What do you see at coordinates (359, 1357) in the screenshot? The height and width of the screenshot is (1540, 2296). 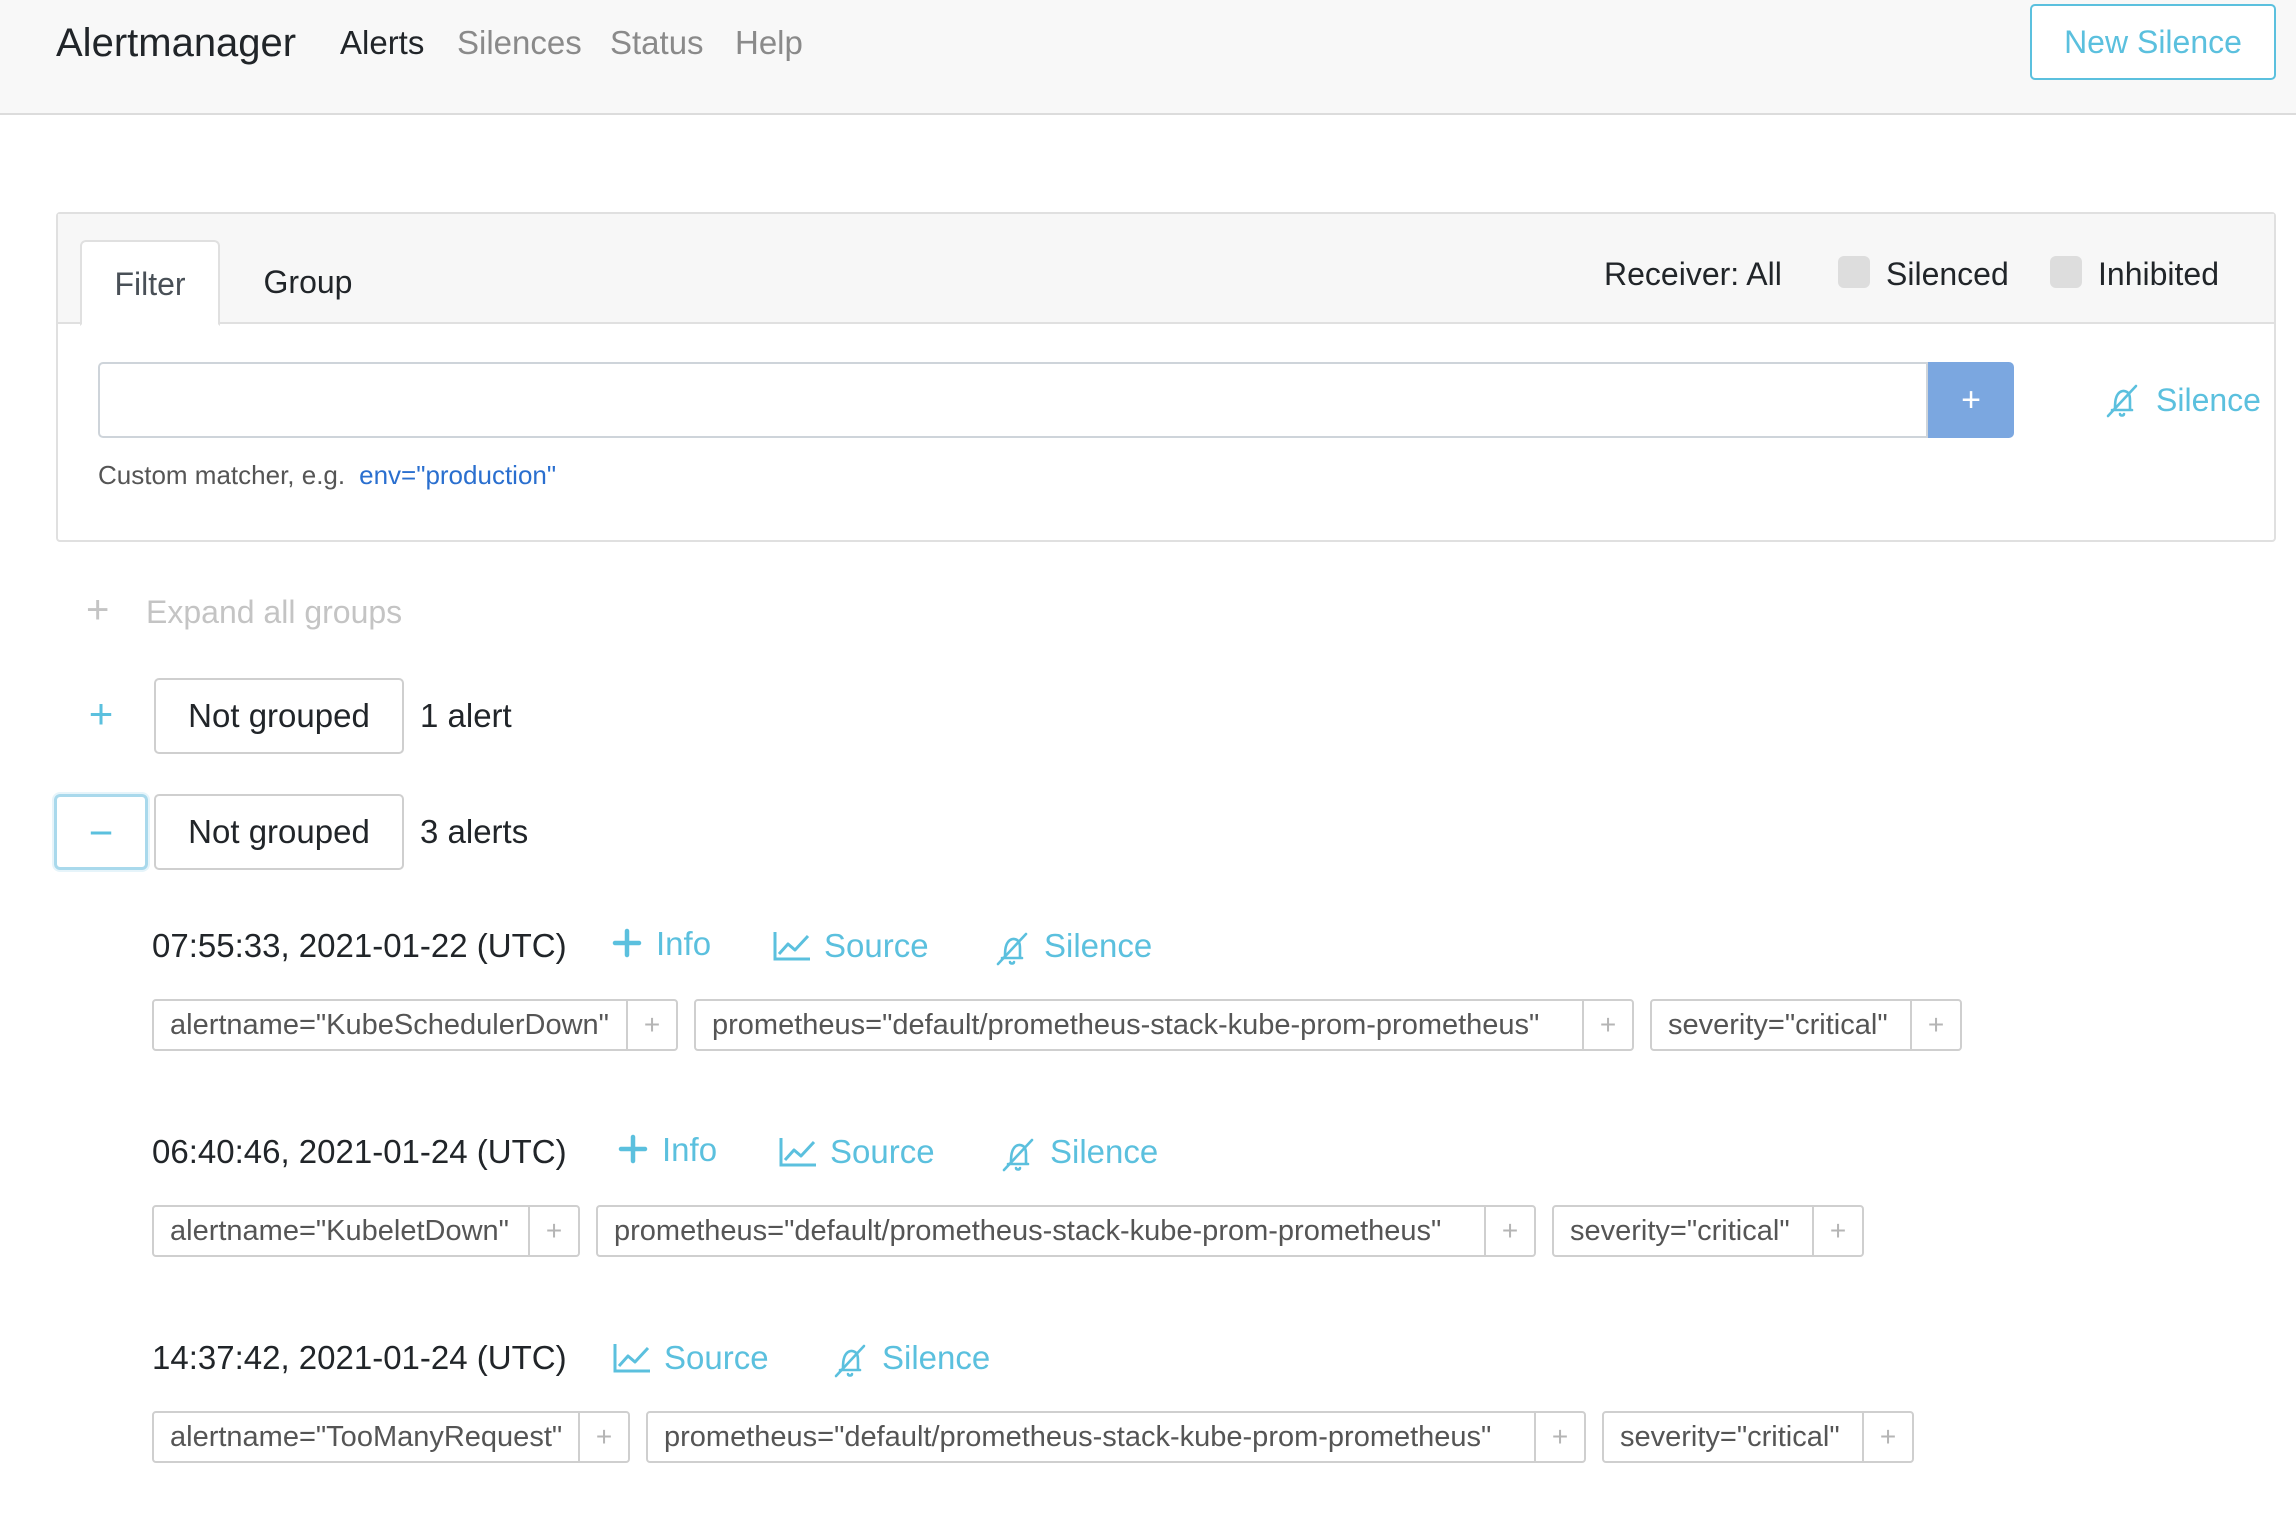 I see `alert-timestamp: 14:37:42, 2021-01-24 (UTC)` at bounding box center [359, 1357].